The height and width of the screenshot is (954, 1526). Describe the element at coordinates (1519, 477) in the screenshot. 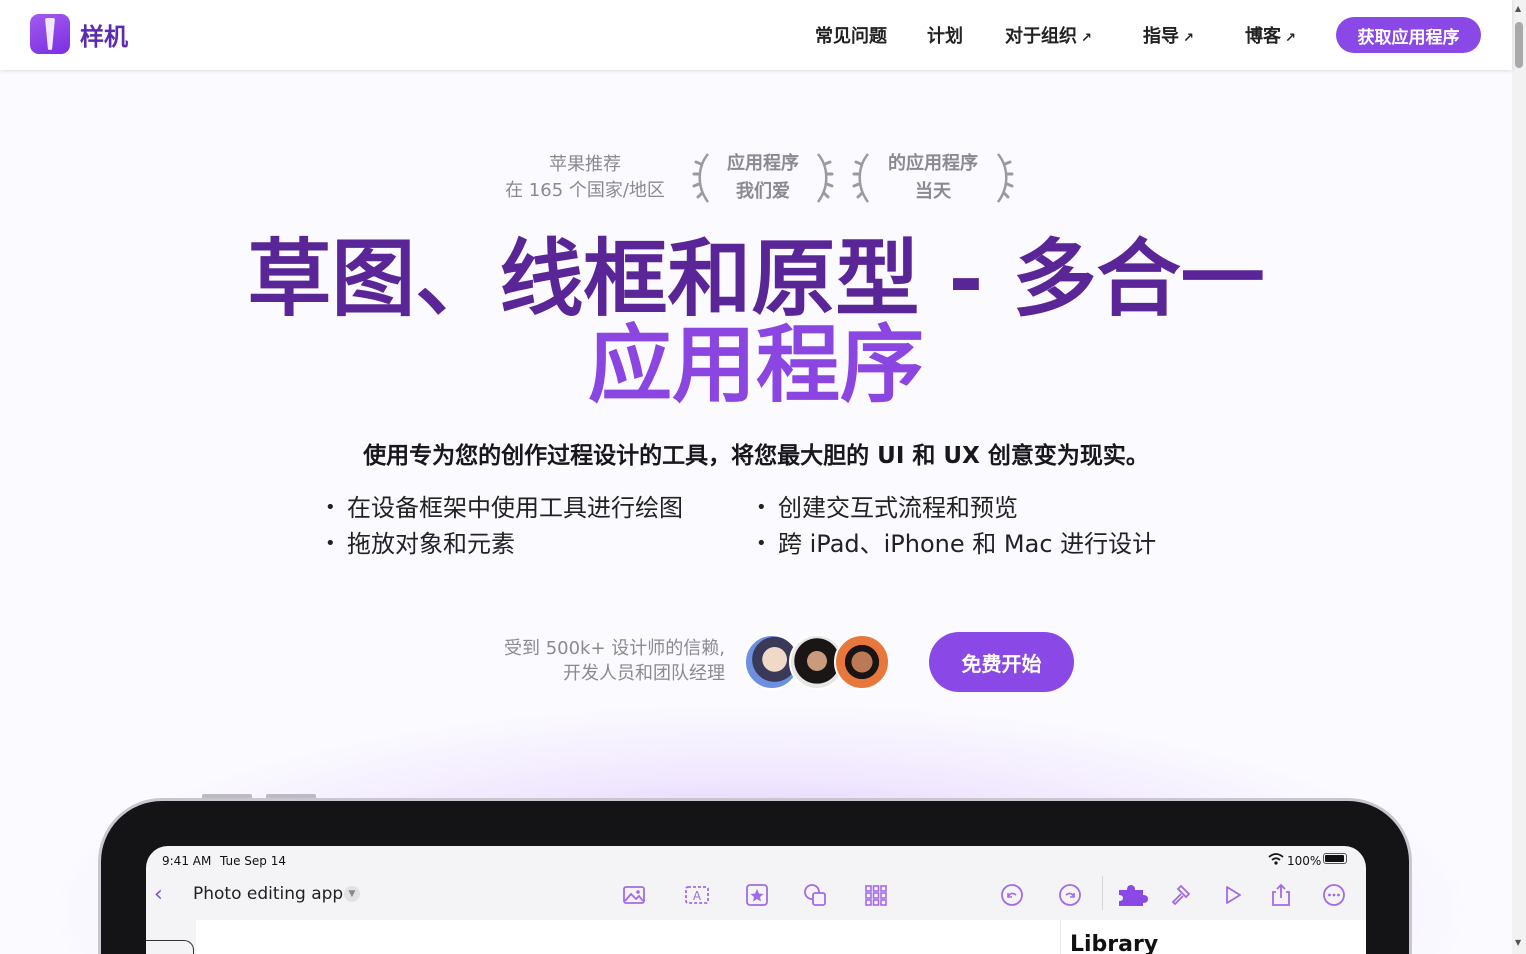

I see `page-scrollbar: ▲ ▼` at that location.